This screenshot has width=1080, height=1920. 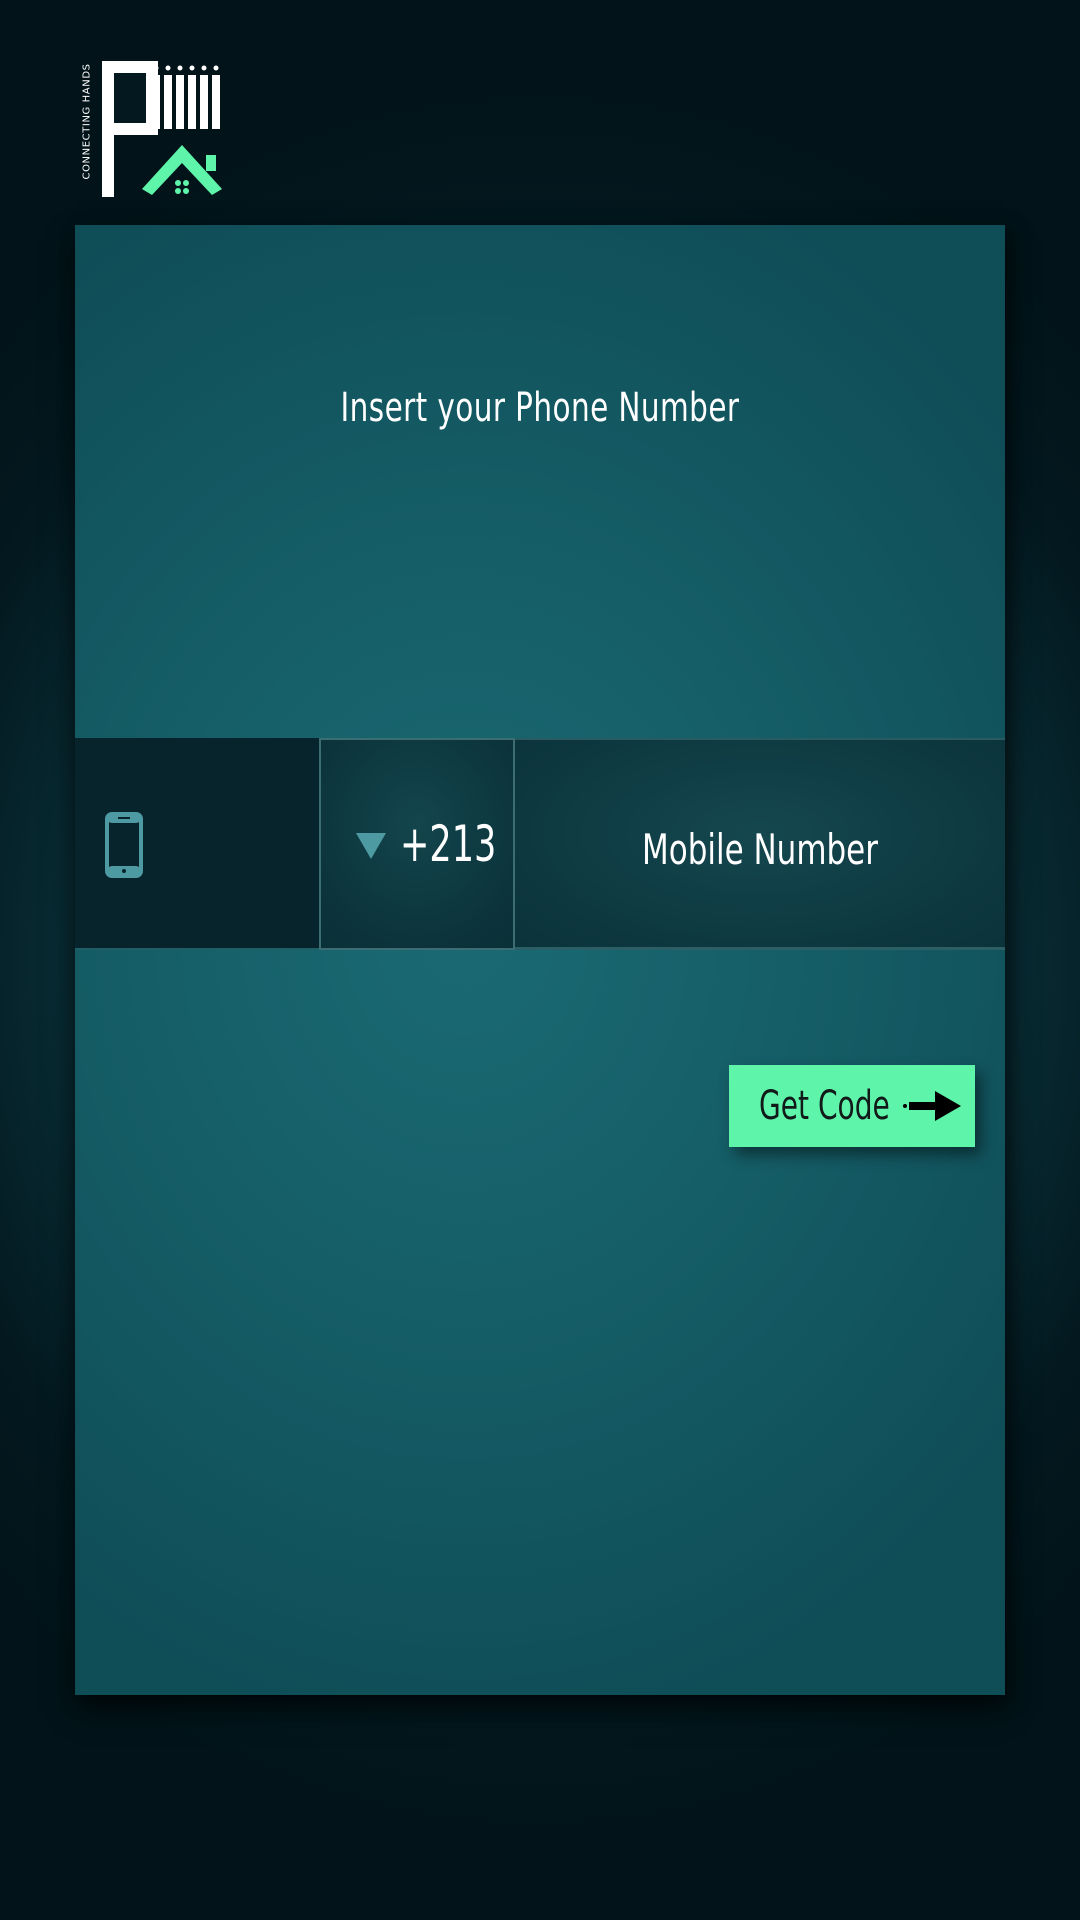 What do you see at coordinates (540, 408) in the screenshot?
I see `page-title: Insert your Phone Number` at bounding box center [540, 408].